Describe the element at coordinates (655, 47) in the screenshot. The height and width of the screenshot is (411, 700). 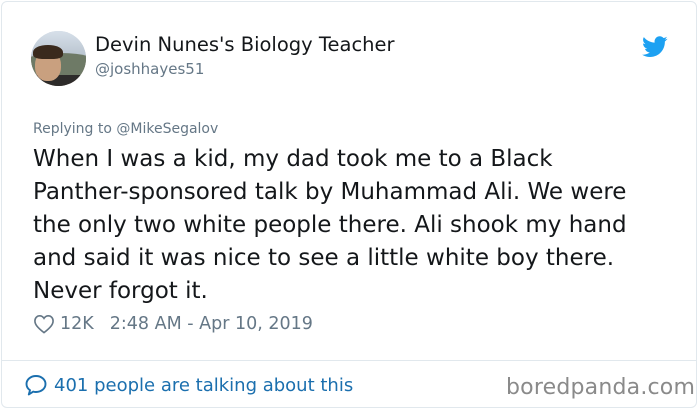
I see `twitter-bird-icon` at that location.